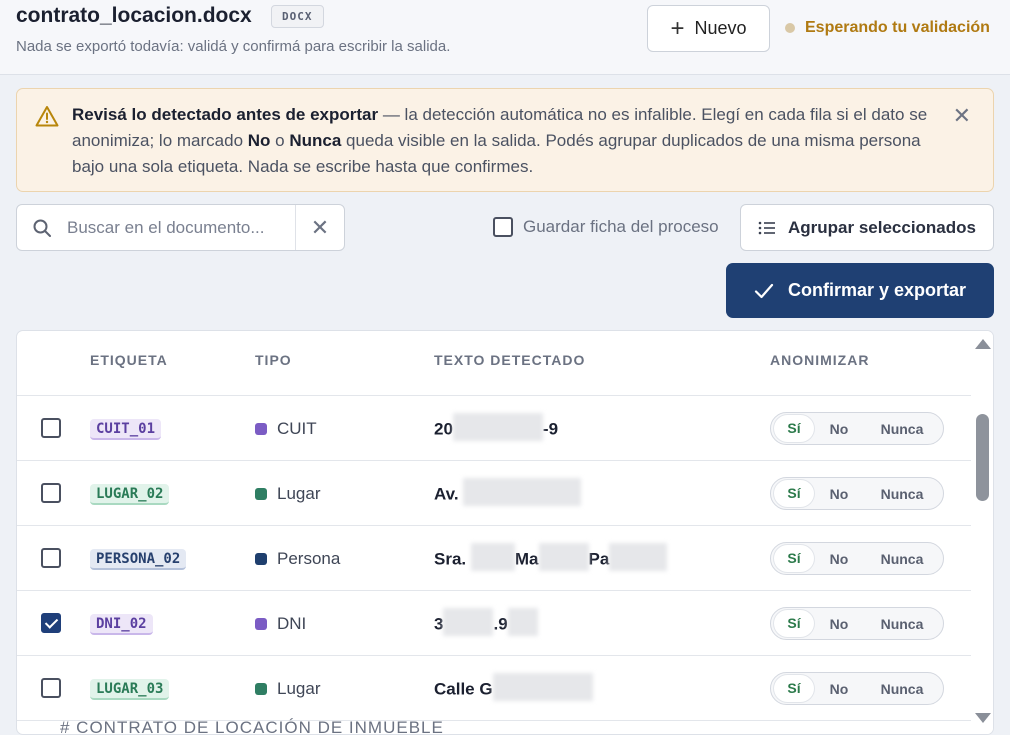  Describe the element at coordinates (309, 558) in the screenshot. I see `type-label: Persona` at that location.